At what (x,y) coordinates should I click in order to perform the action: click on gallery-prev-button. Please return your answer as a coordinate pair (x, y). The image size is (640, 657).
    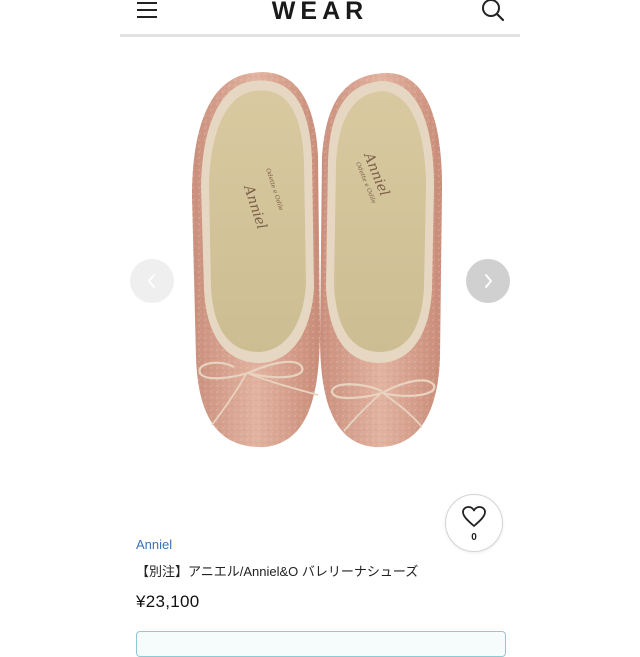
    Looking at the image, I should click on (152, 281).